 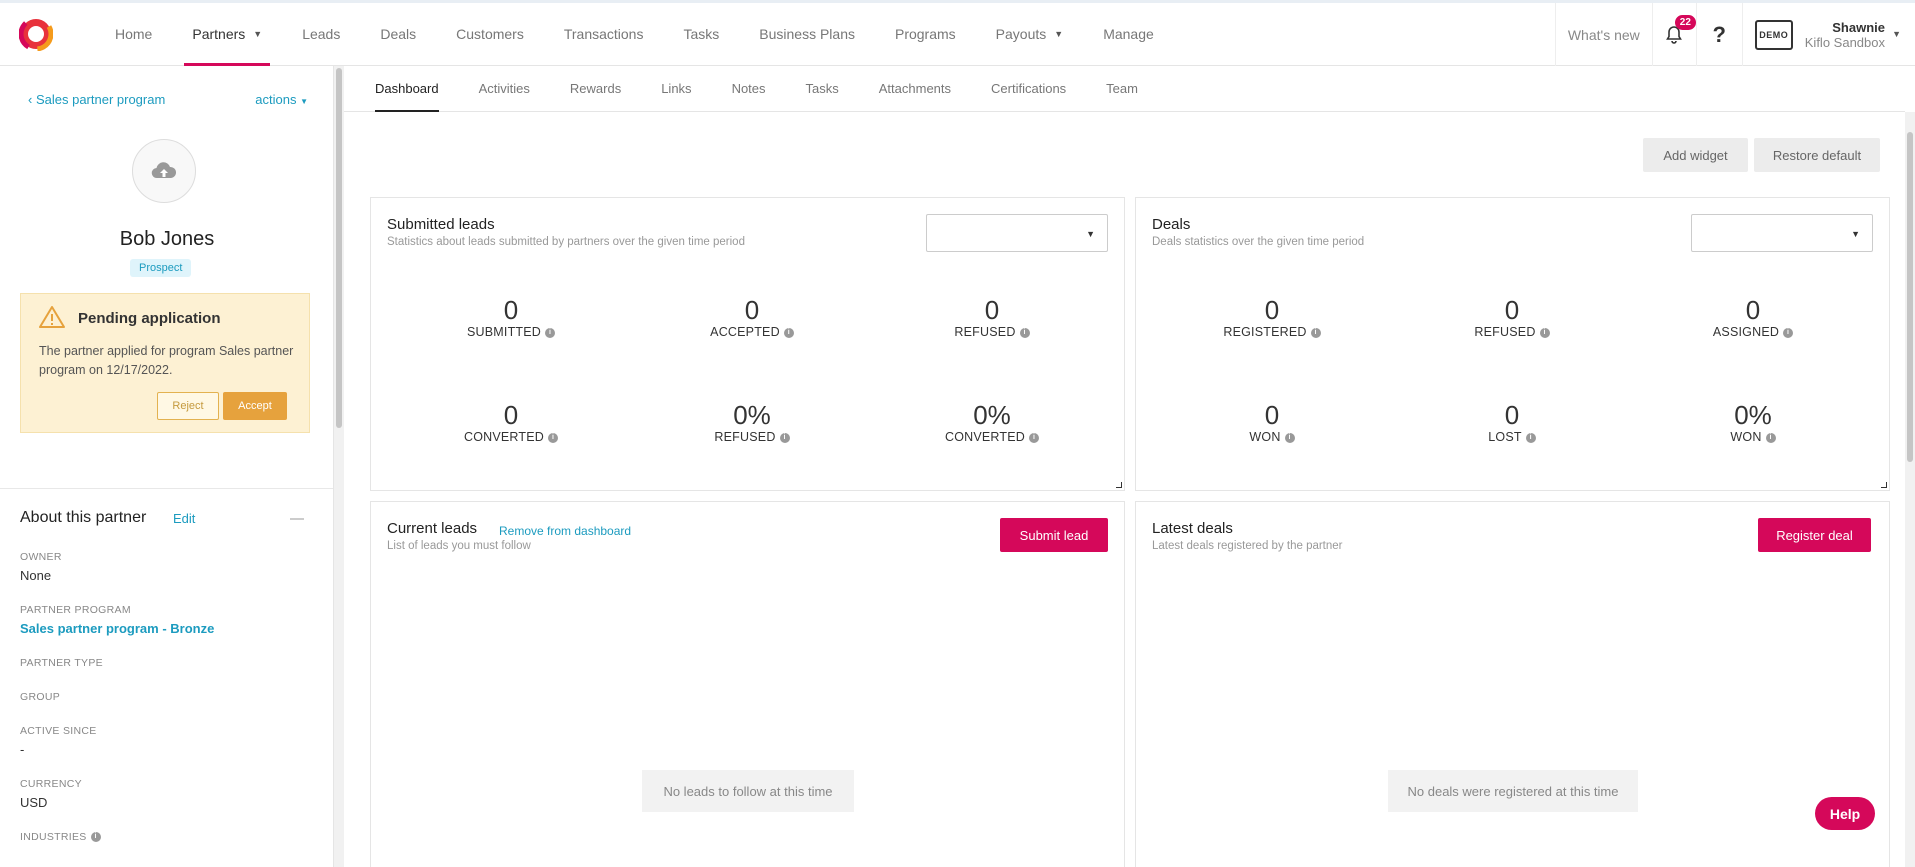 I want to click on nav-programs: Programs, so click(x=925, y=34).